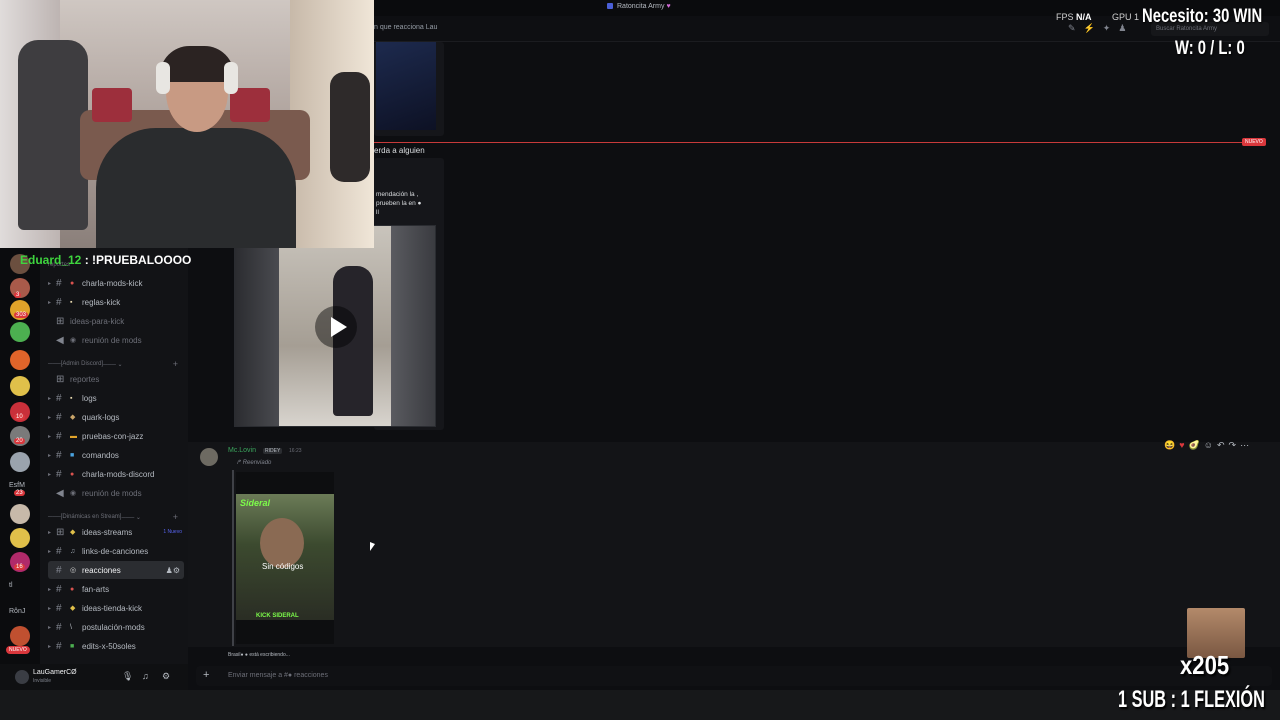  I want to click on category-dinamicas-en-stream: ─── [Dinámicas en Stream] ─── ⌄ +, so click(116, 517).